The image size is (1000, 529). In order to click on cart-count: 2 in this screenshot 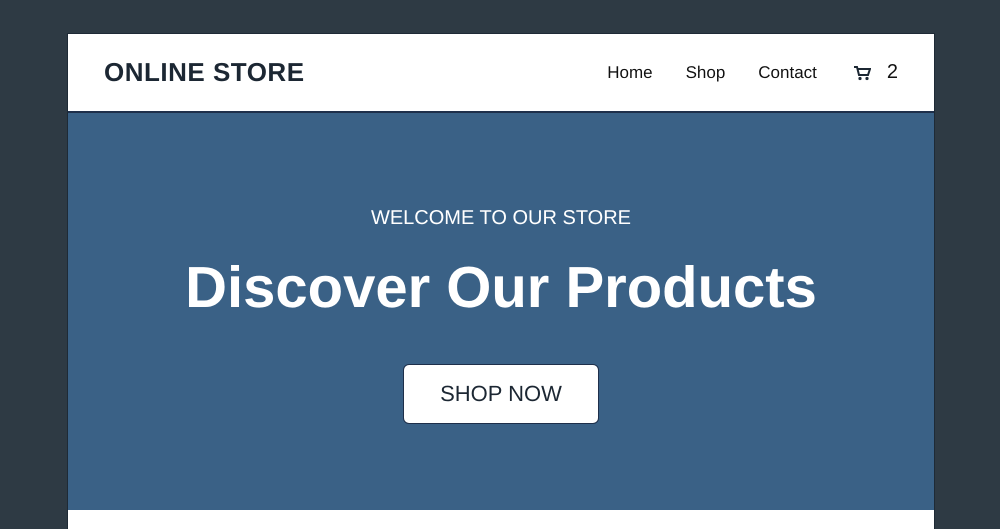, I will do `click(892, 72)`.